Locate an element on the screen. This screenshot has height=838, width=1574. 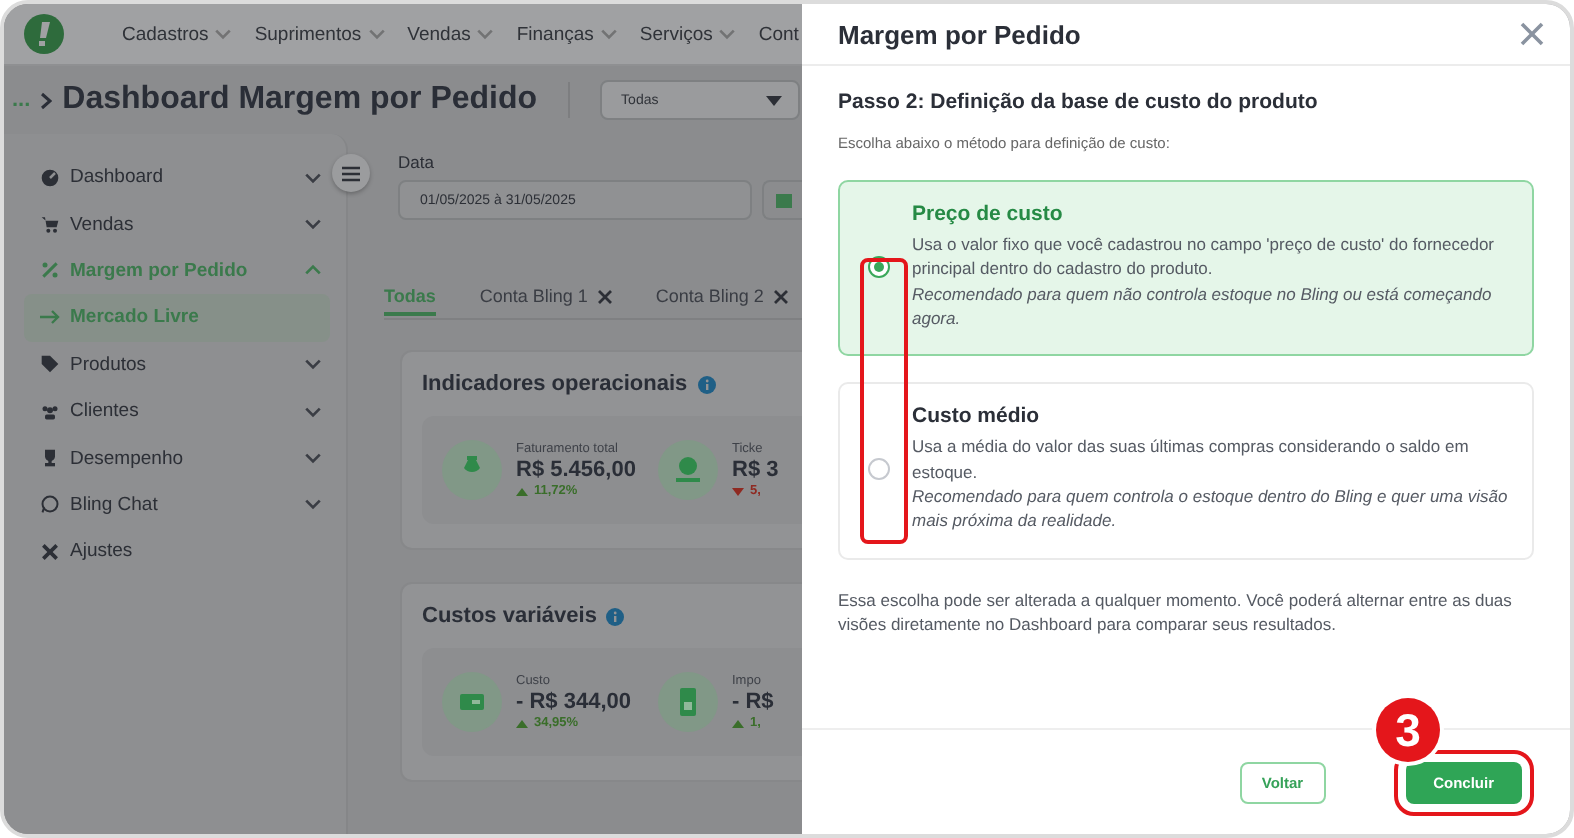
logo-icon is located at coordinates (44, 34).